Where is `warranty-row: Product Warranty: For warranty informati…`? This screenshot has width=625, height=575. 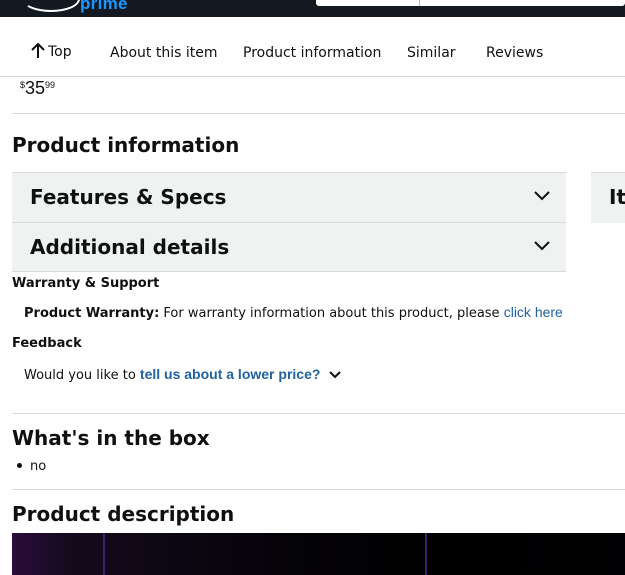 warranty-row: Product Warranty: For warranty informati… is located at coordinates (293, 312).